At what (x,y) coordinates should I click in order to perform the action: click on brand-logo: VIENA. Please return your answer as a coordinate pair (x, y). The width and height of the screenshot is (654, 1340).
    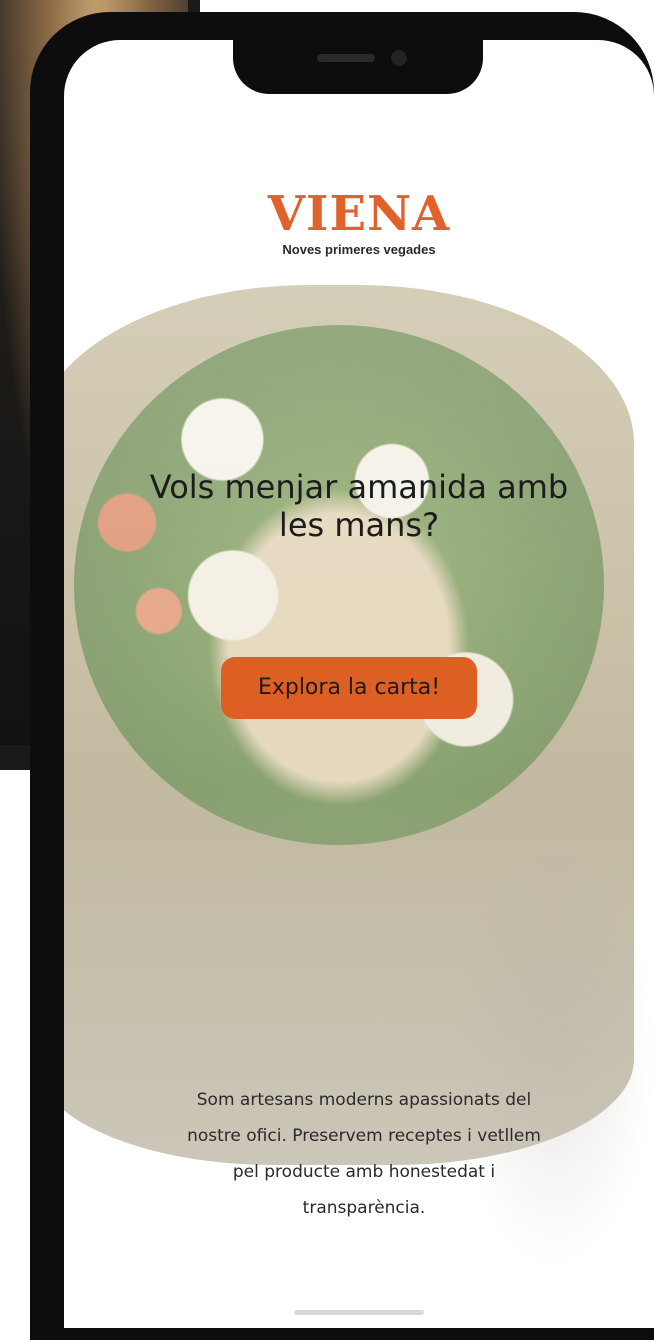
    Looking at the image, I should click on (359, 214).